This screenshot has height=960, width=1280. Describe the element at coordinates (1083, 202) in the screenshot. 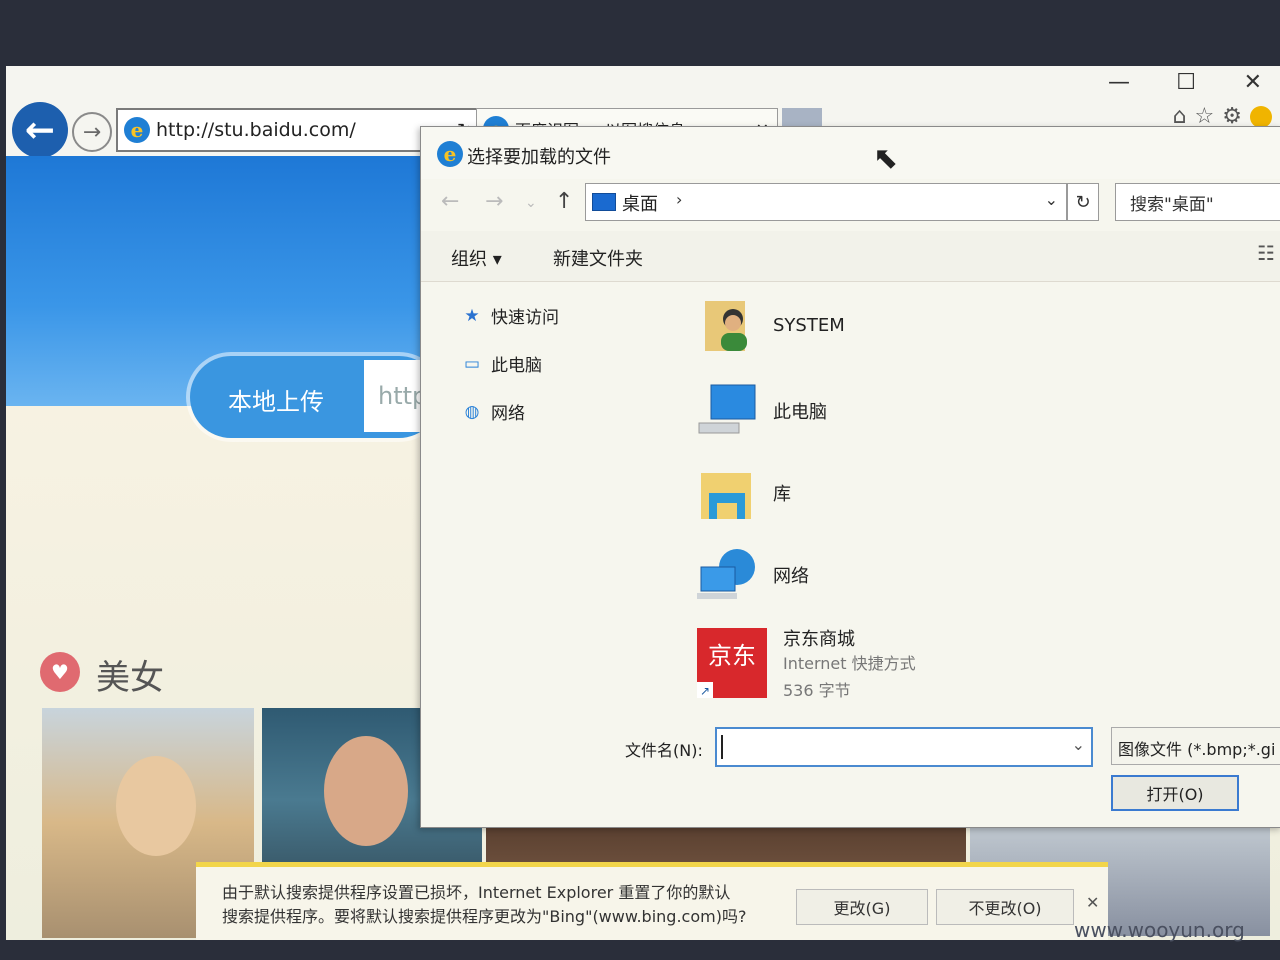

I see `refresh-button: ↻` at that location.